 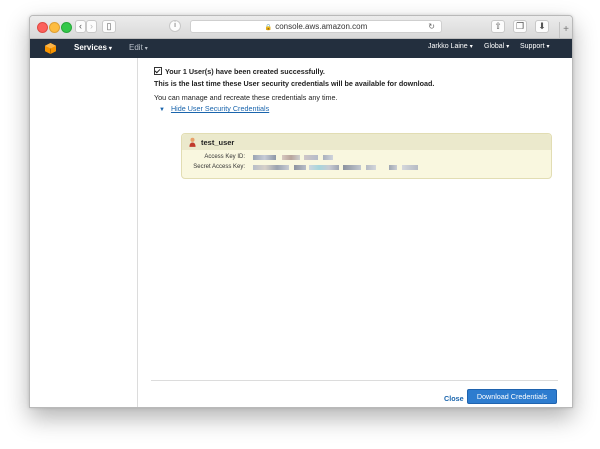 I want to click on account-menu: Jarkko Laine ▾, so click(x=450, y=46).